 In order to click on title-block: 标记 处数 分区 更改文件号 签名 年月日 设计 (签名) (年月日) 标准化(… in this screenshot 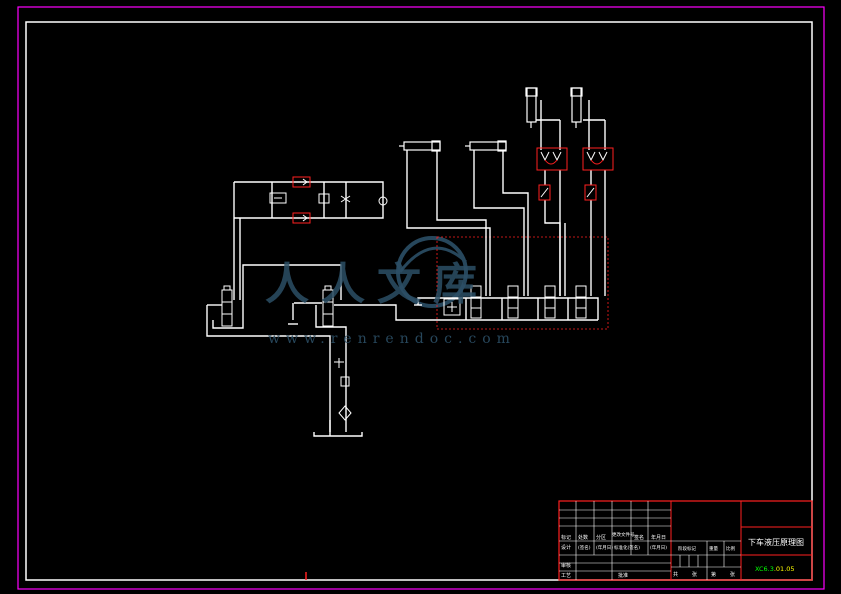, I will do `click(685, 540)`.